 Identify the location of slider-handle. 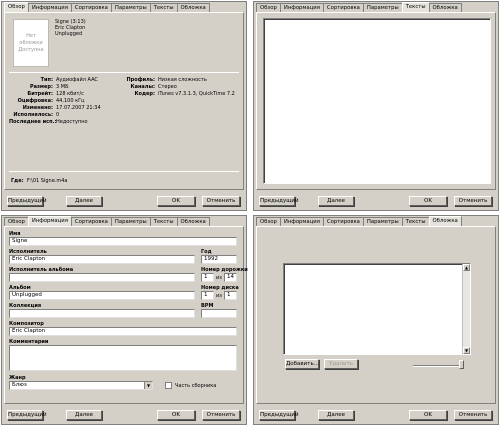
(461, 364).